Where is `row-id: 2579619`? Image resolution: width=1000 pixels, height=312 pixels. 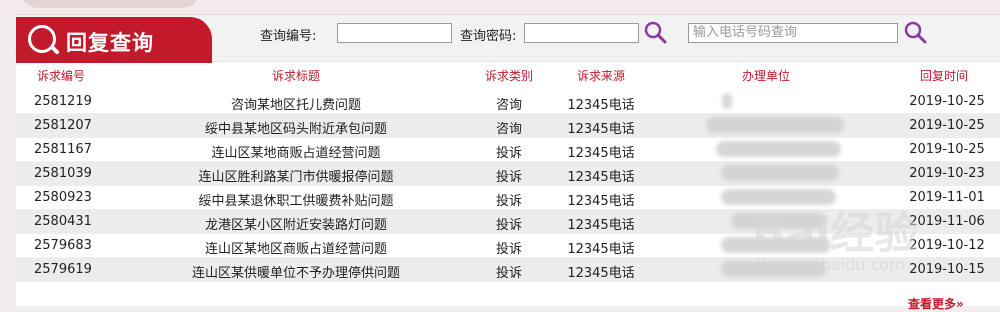
row-id: 2579619 is located at coordinates (63, 269).